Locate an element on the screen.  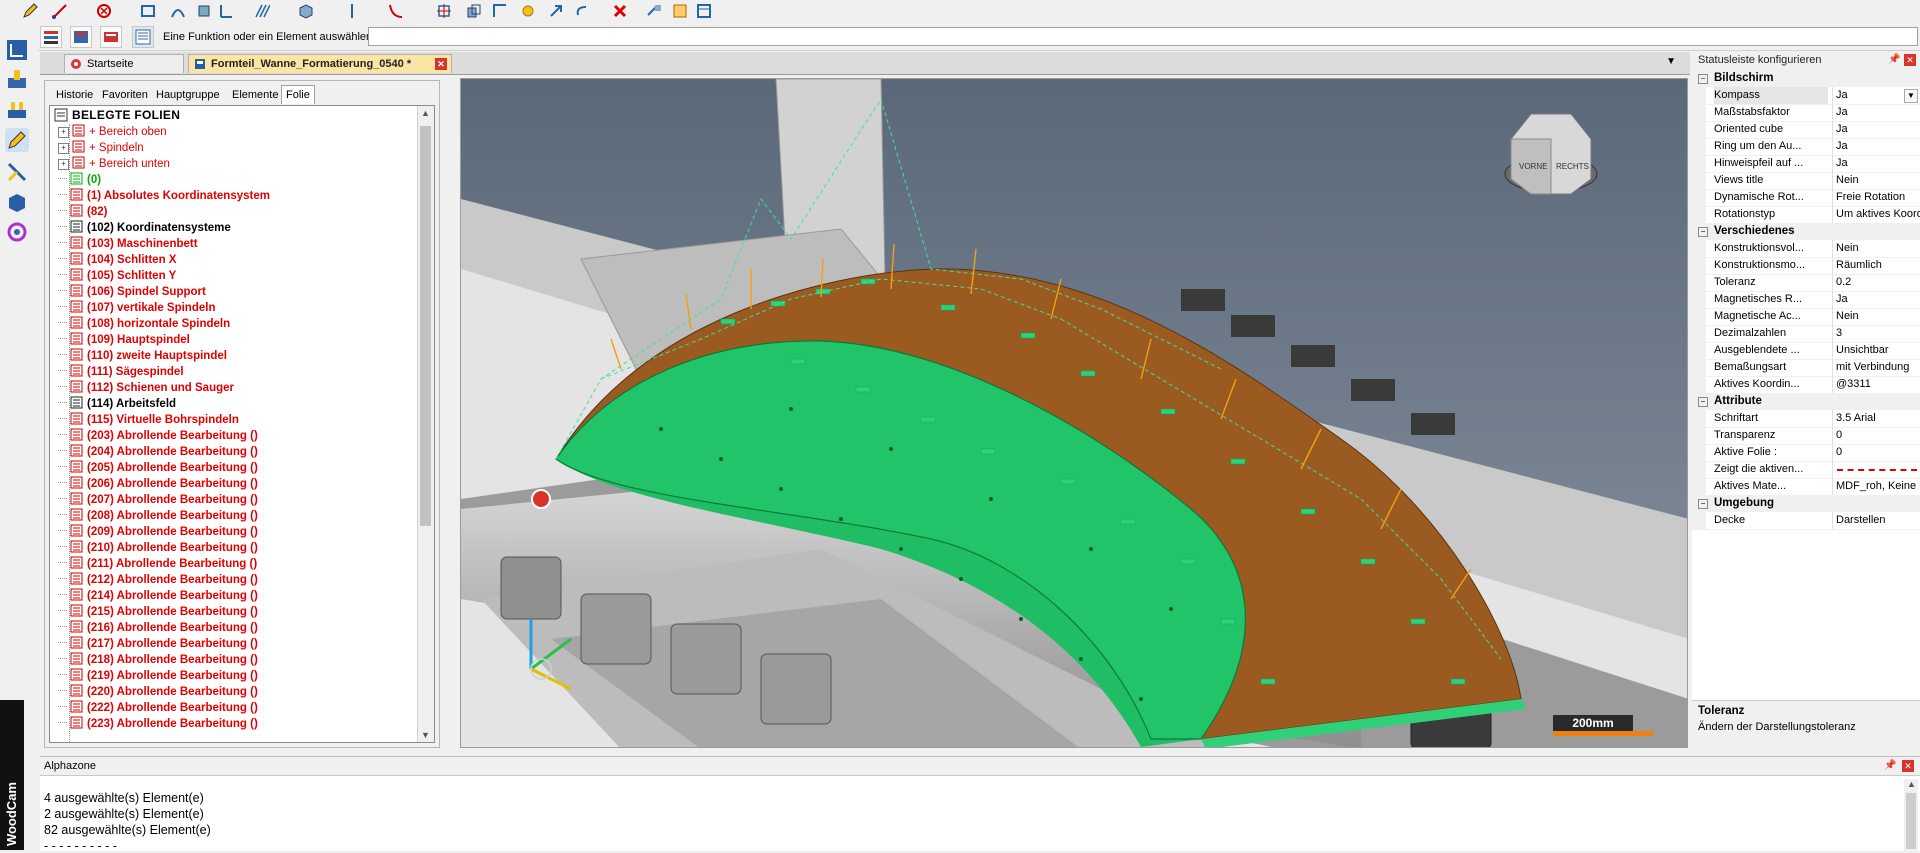
expand-icon: + is located at coordinates (63, 132).